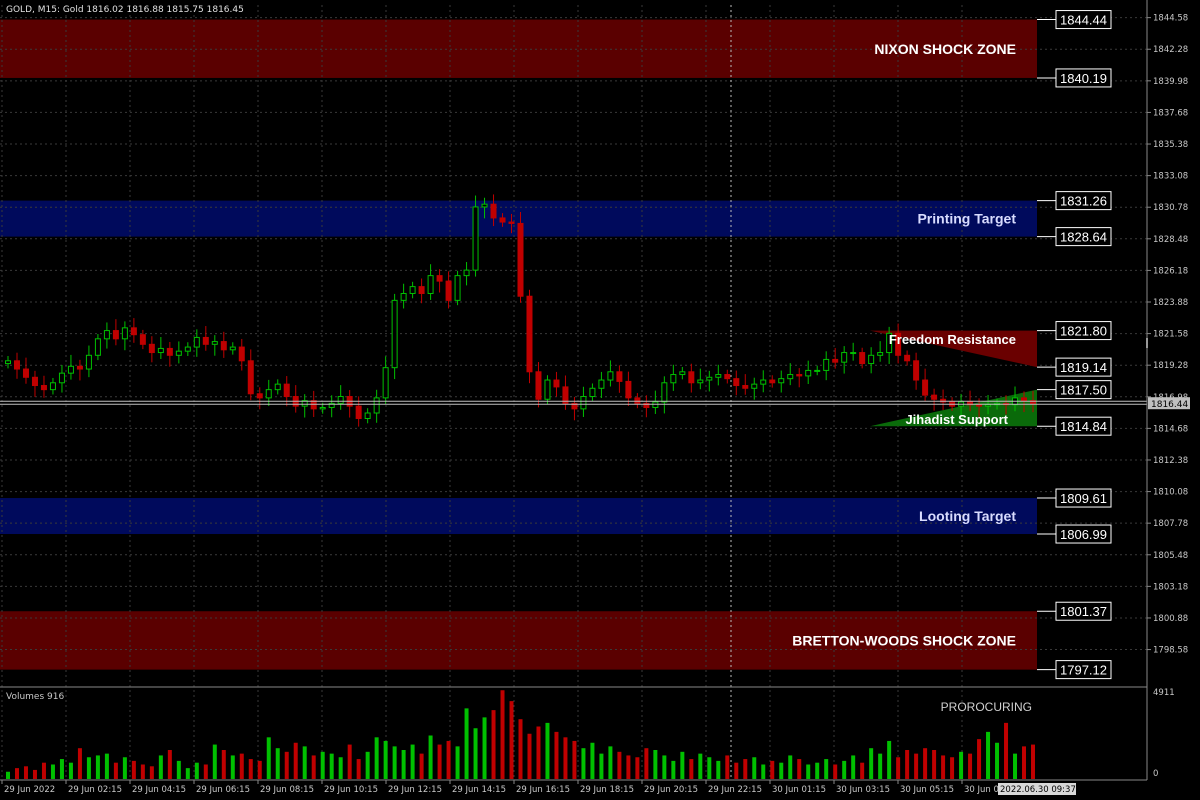 Image resolution: width=1200 pixels, height=800 pixels. I want to click on time-tick-label: 29 Jun 22:15, so click(735, 790).